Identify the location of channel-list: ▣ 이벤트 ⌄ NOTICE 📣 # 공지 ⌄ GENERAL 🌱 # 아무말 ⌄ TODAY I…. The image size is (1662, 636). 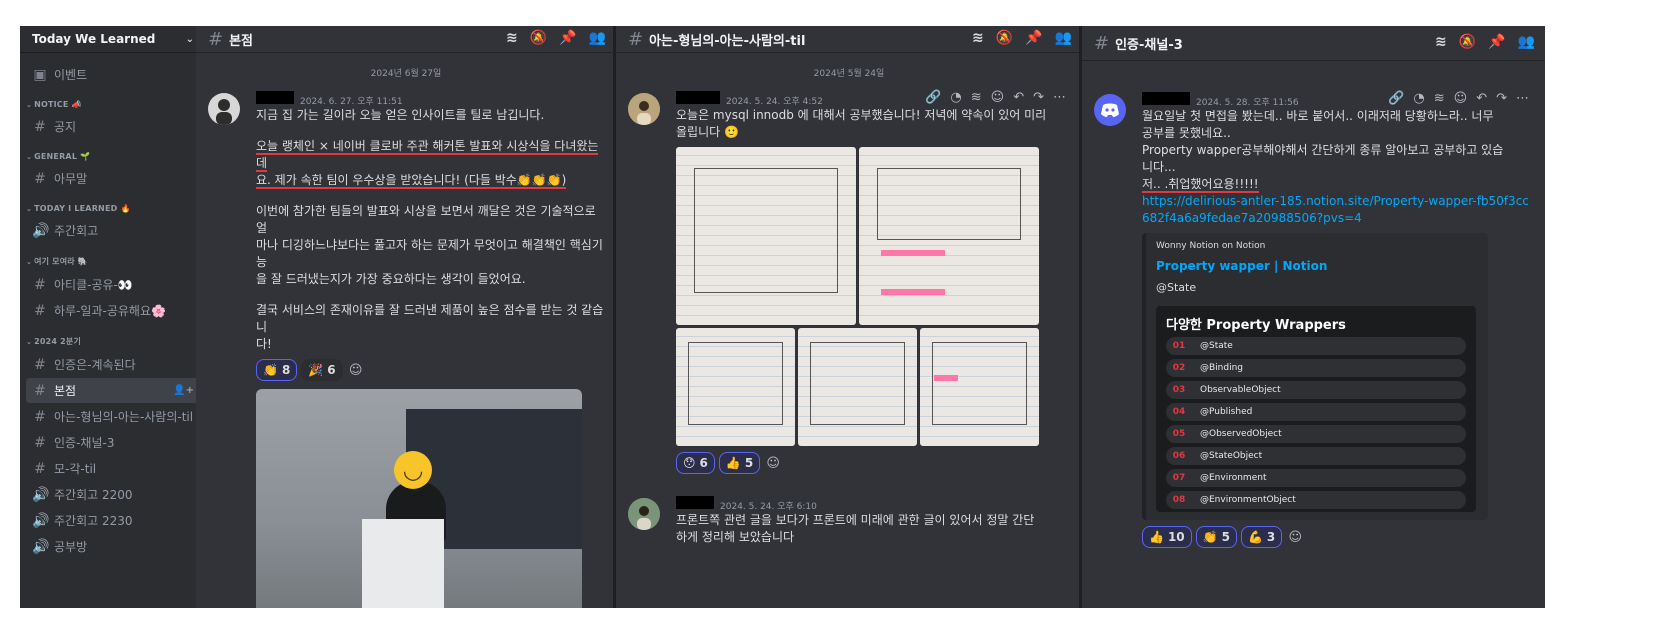
(113, 305).